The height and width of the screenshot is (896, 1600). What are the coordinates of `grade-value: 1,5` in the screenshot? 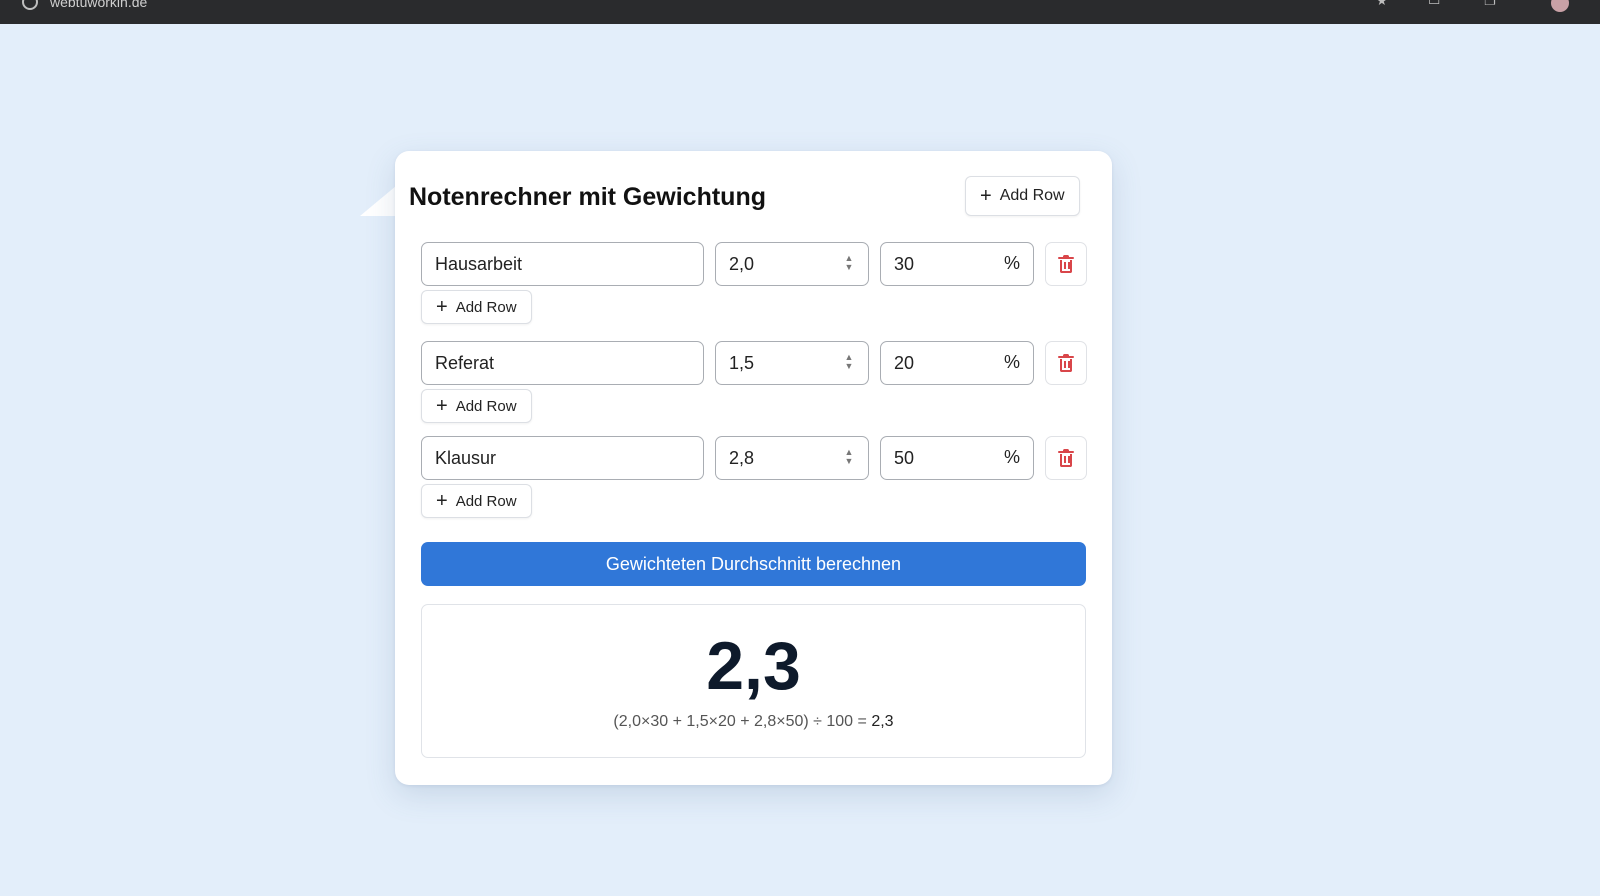 It's located at (742, 362).